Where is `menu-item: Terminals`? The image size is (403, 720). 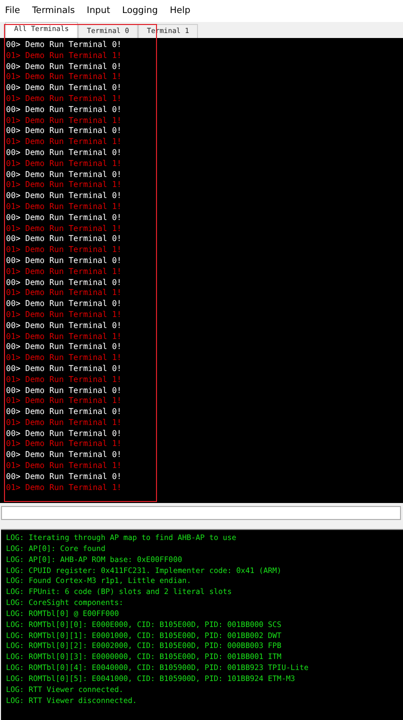 menu-item: Terminals is located at coordinates (53, 11).